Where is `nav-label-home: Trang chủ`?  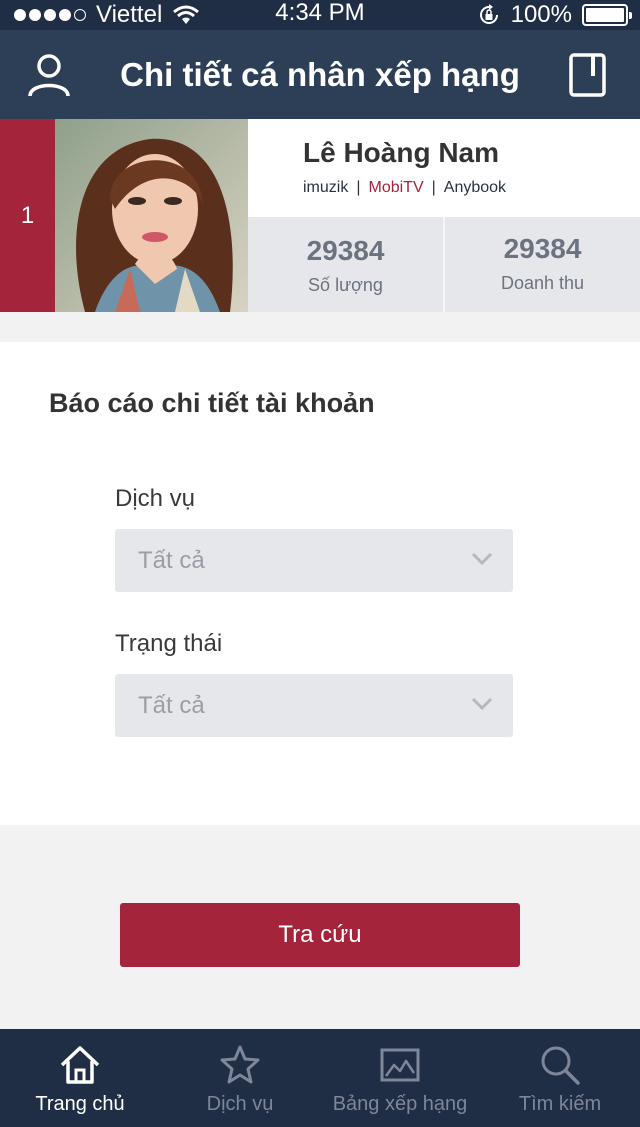
nav-label-home: Trang chủ is located at coordinates (80, 1104).